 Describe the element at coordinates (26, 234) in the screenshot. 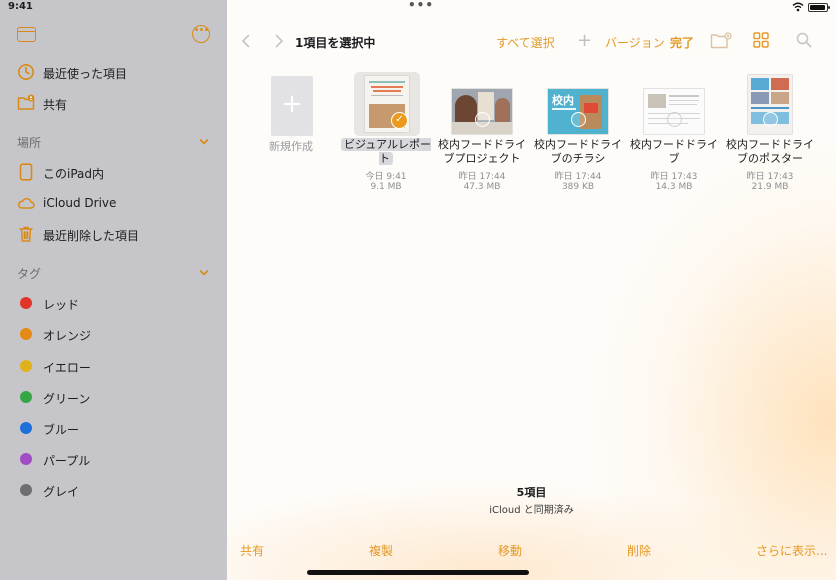

I see `trash-icon` at that location.